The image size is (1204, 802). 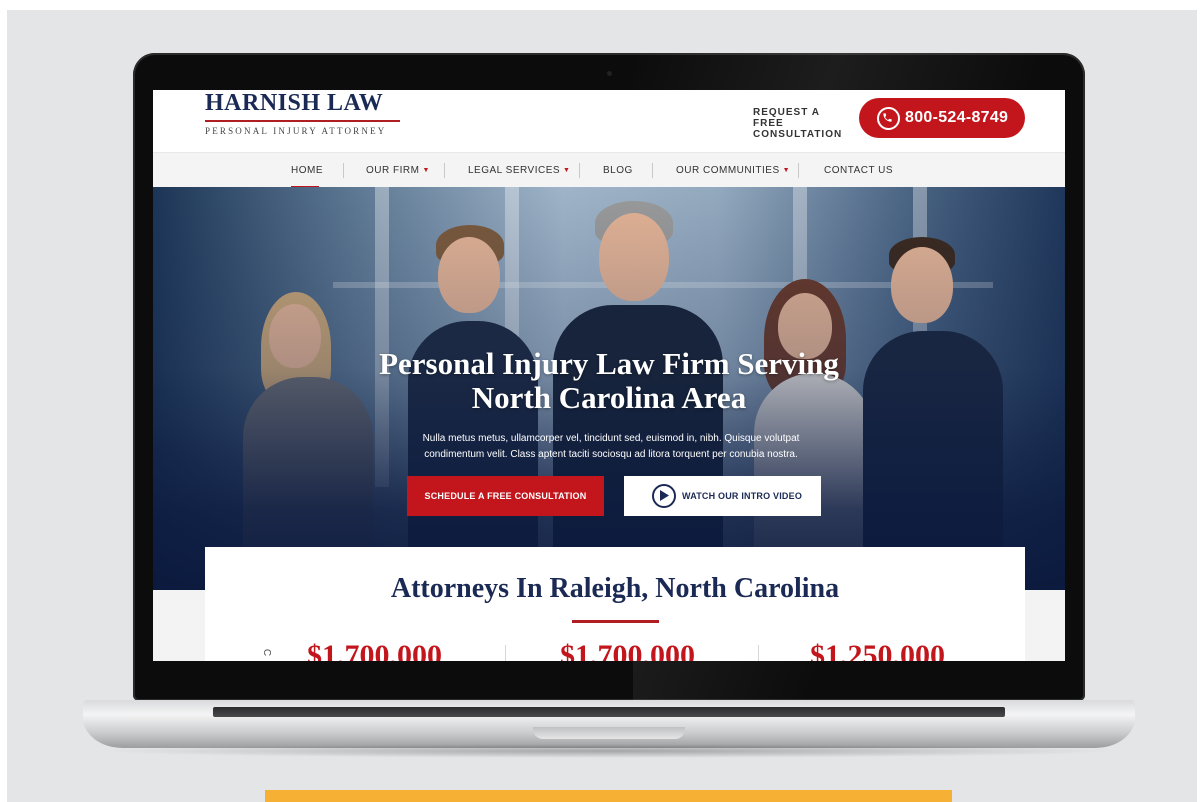 What do you see at coordinates (294, 103) in the screenshot?
I see `logo-name: HARNISH LAW` at bounding box center [294, 103].